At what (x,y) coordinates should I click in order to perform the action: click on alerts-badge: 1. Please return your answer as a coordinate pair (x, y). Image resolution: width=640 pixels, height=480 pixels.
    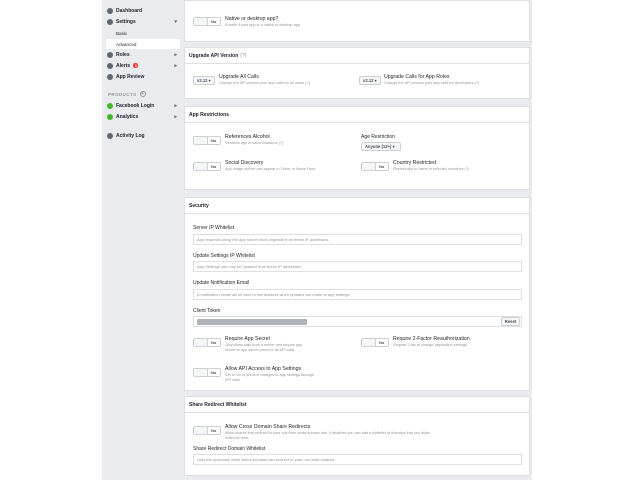
    Looking at the image, I should click on (136, 65).